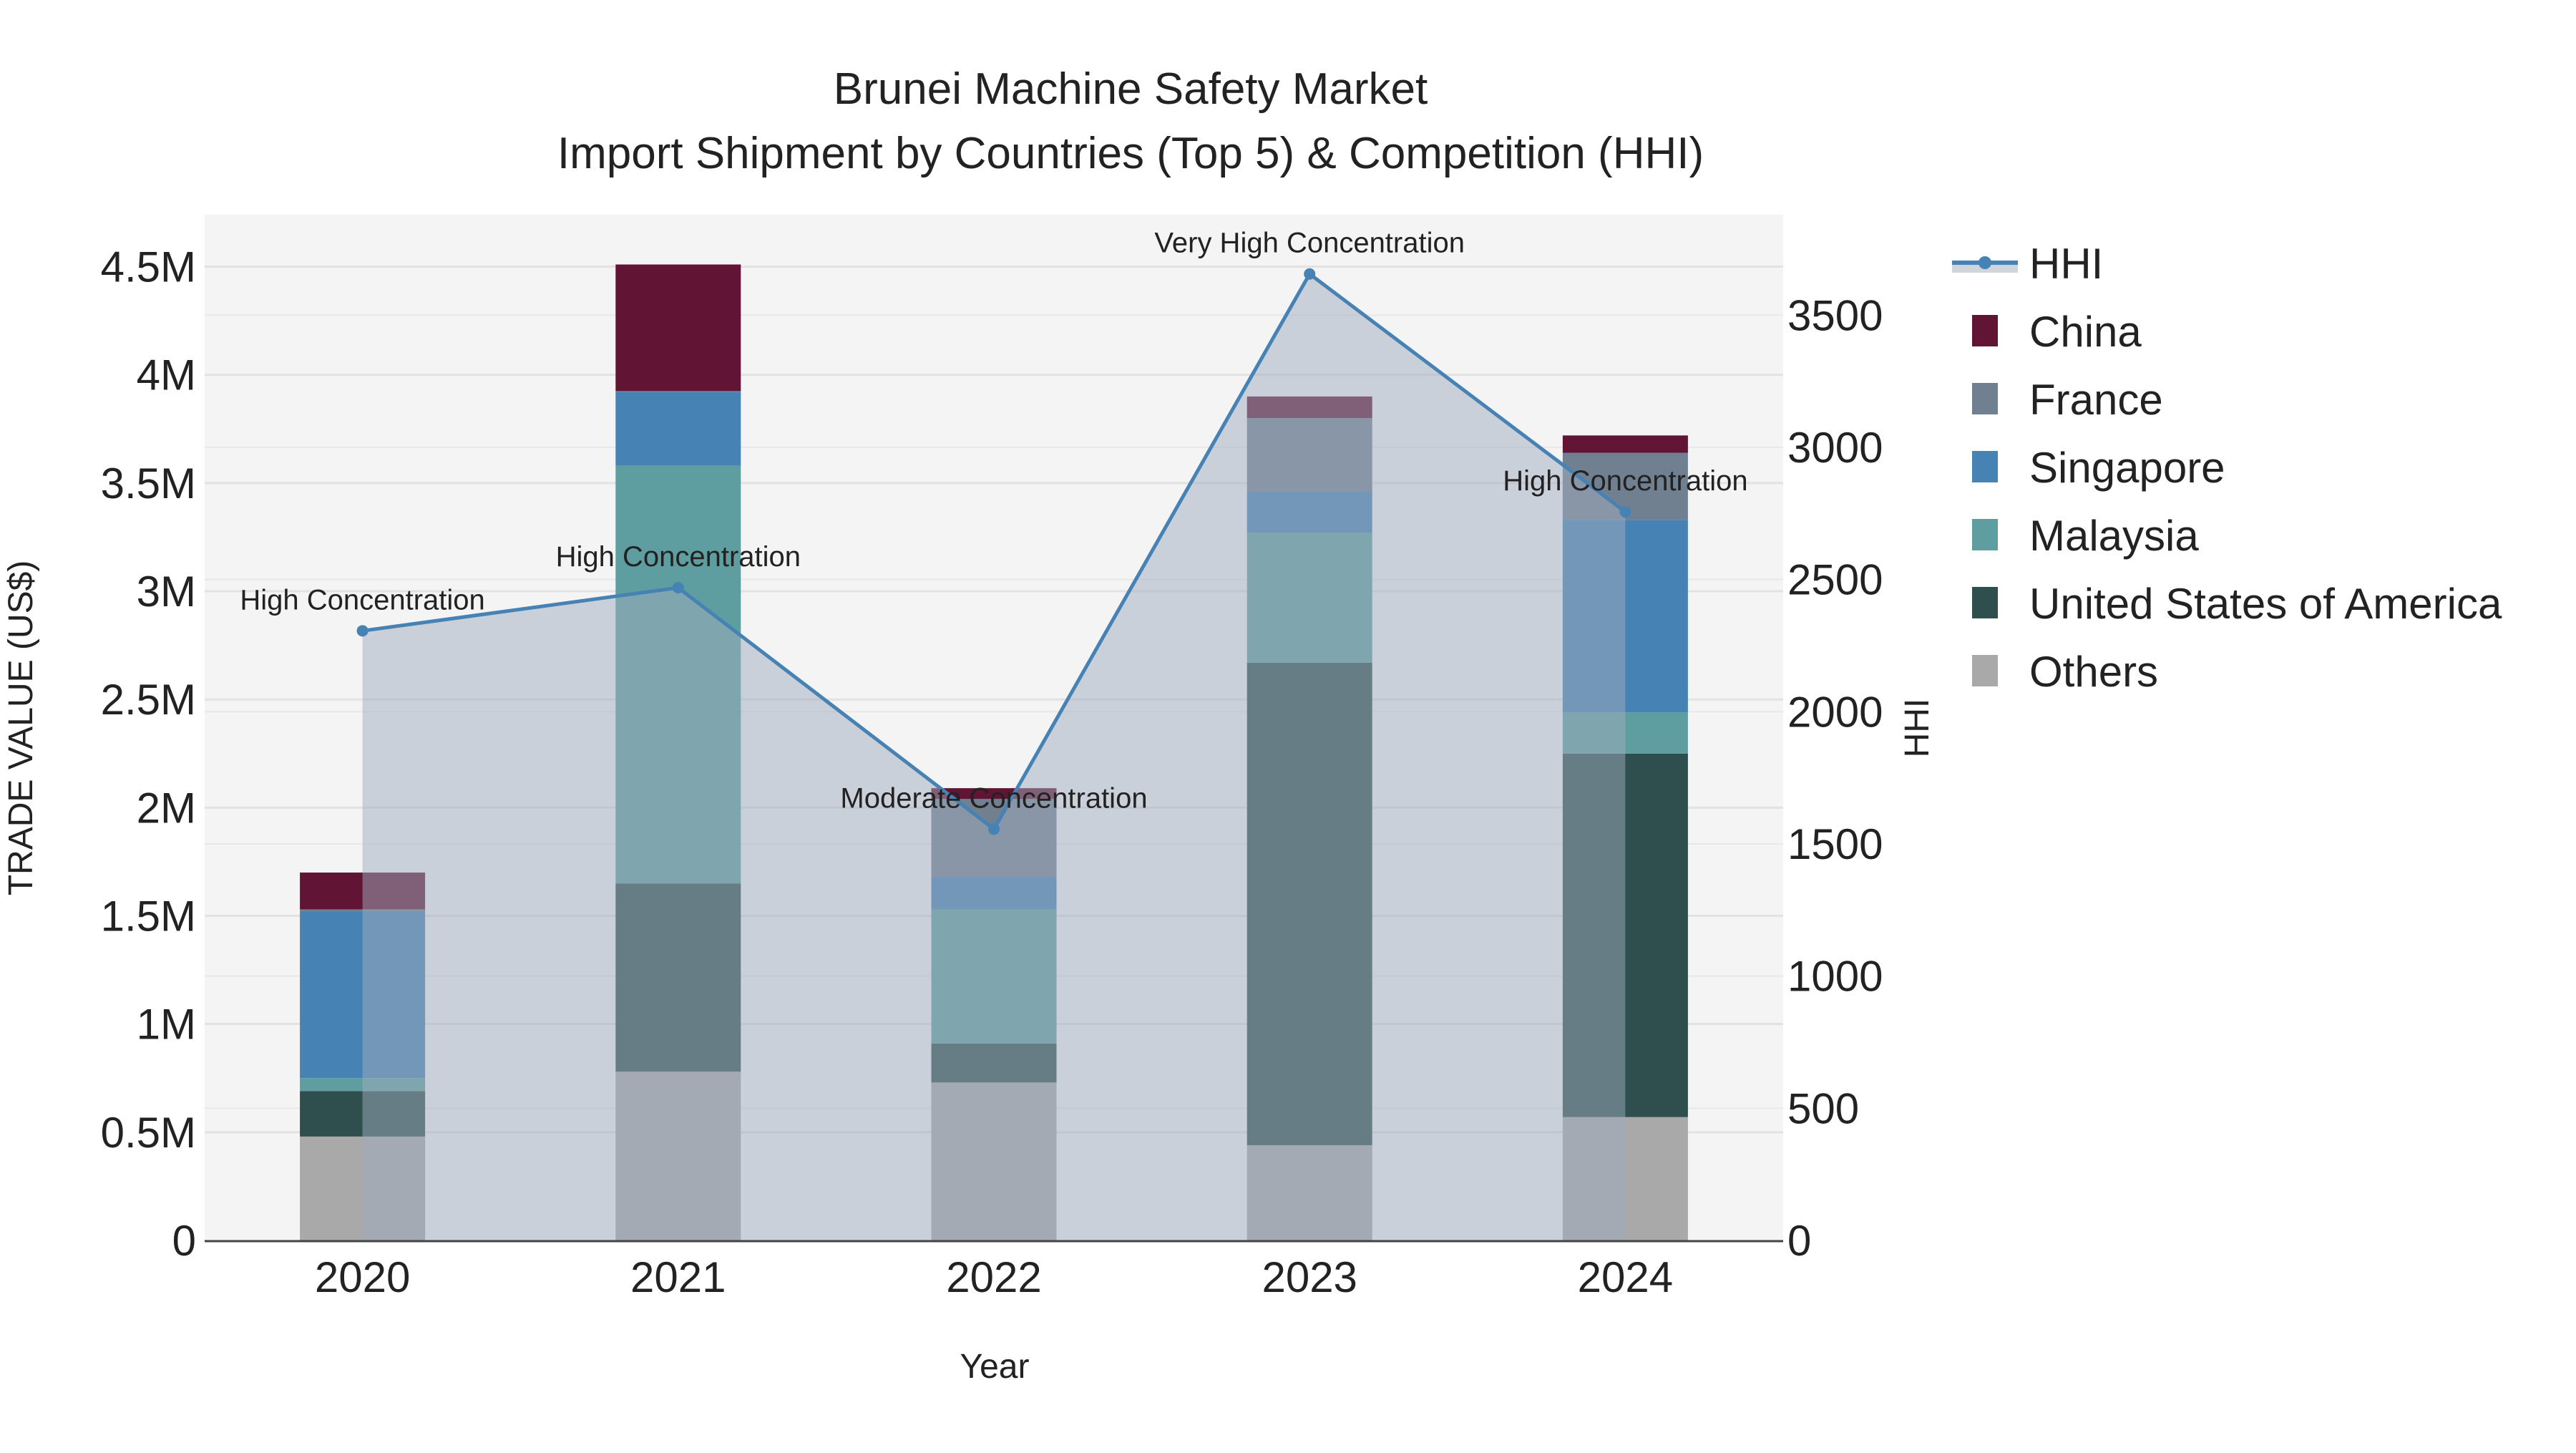 The image size is (2576, 1453). Describe the element at coordinates (2265, 604) in the screenshot. I see `legend-label-united-states-of-america: United States of America` at that location.